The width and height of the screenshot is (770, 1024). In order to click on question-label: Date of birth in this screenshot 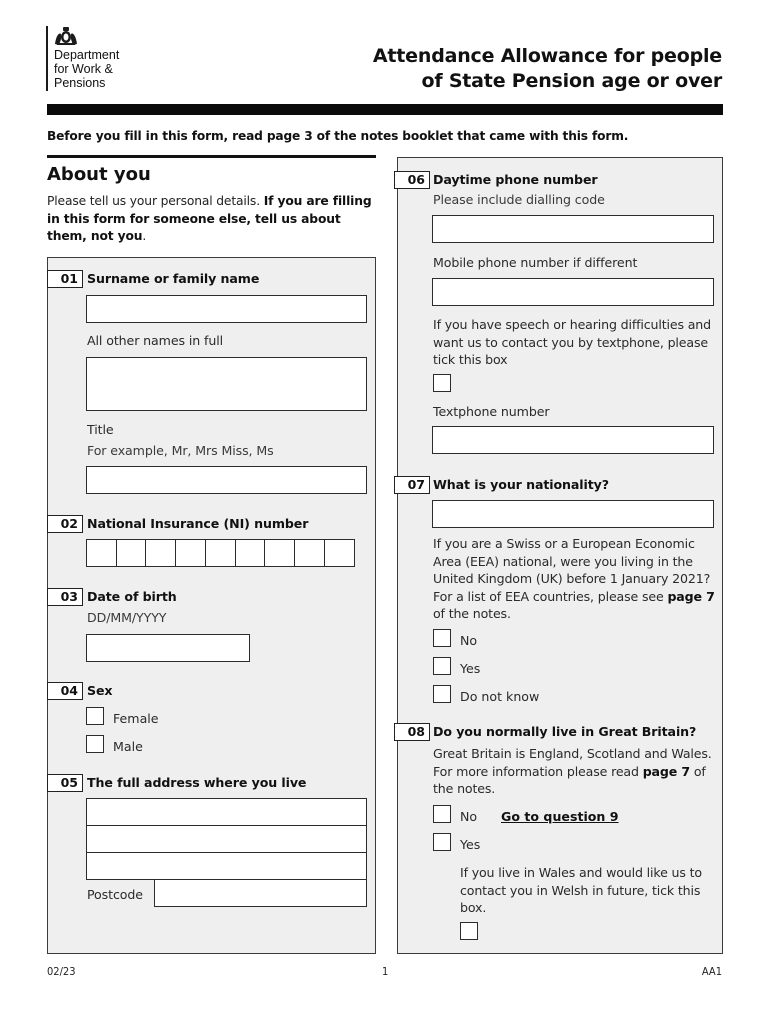, I will do `click(132, 596)`.